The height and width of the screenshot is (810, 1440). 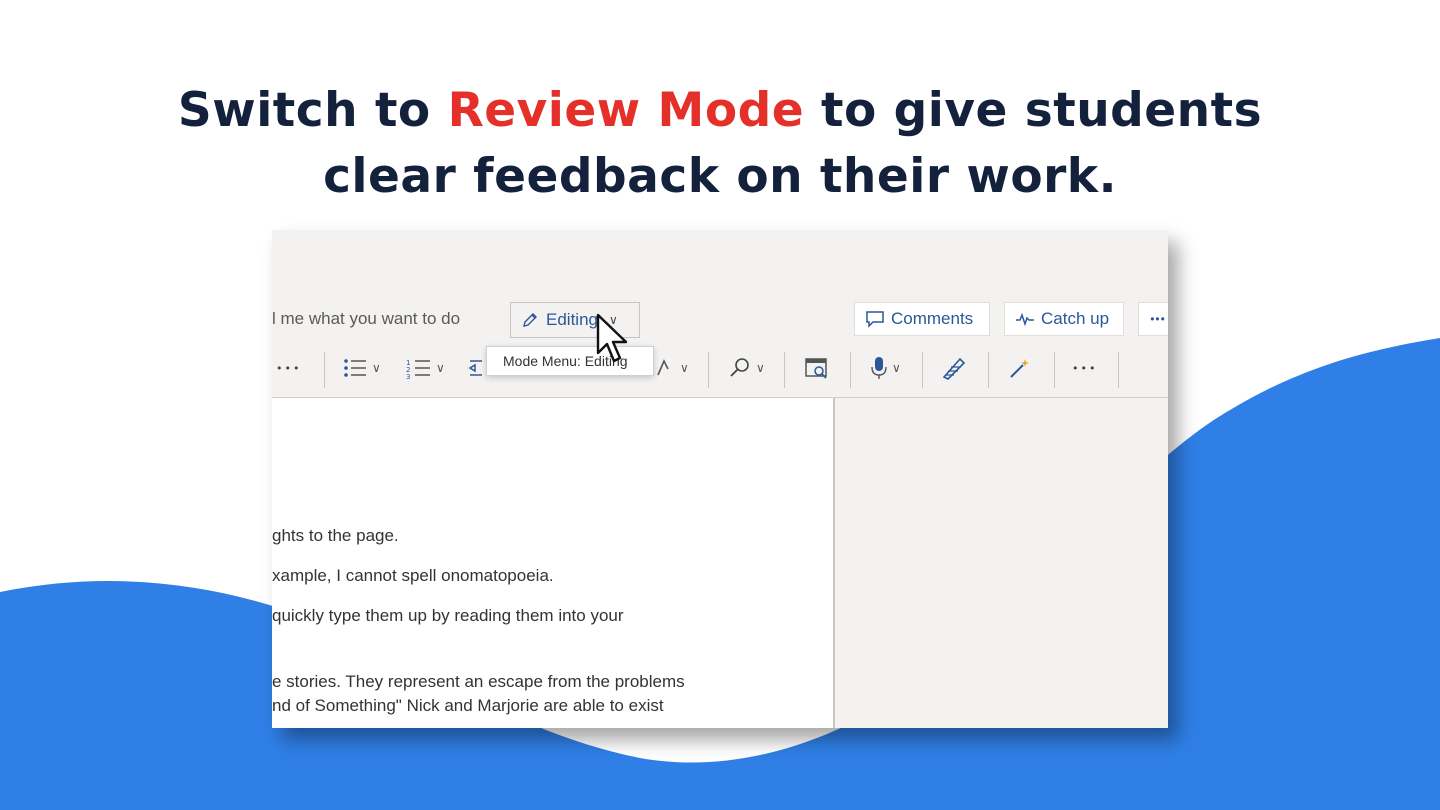 What do you see at coordinates (879, 368) in the screenshot?
I see `microphone-icon` at bounding box center [879, 368].